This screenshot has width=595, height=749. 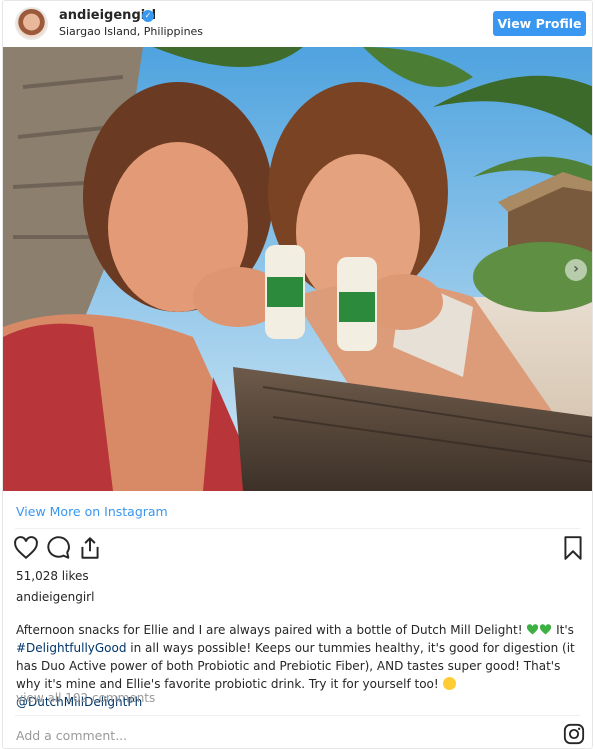 I want to click on view-all-comments-link: view all 102 comments, so click(x=85, y=698).